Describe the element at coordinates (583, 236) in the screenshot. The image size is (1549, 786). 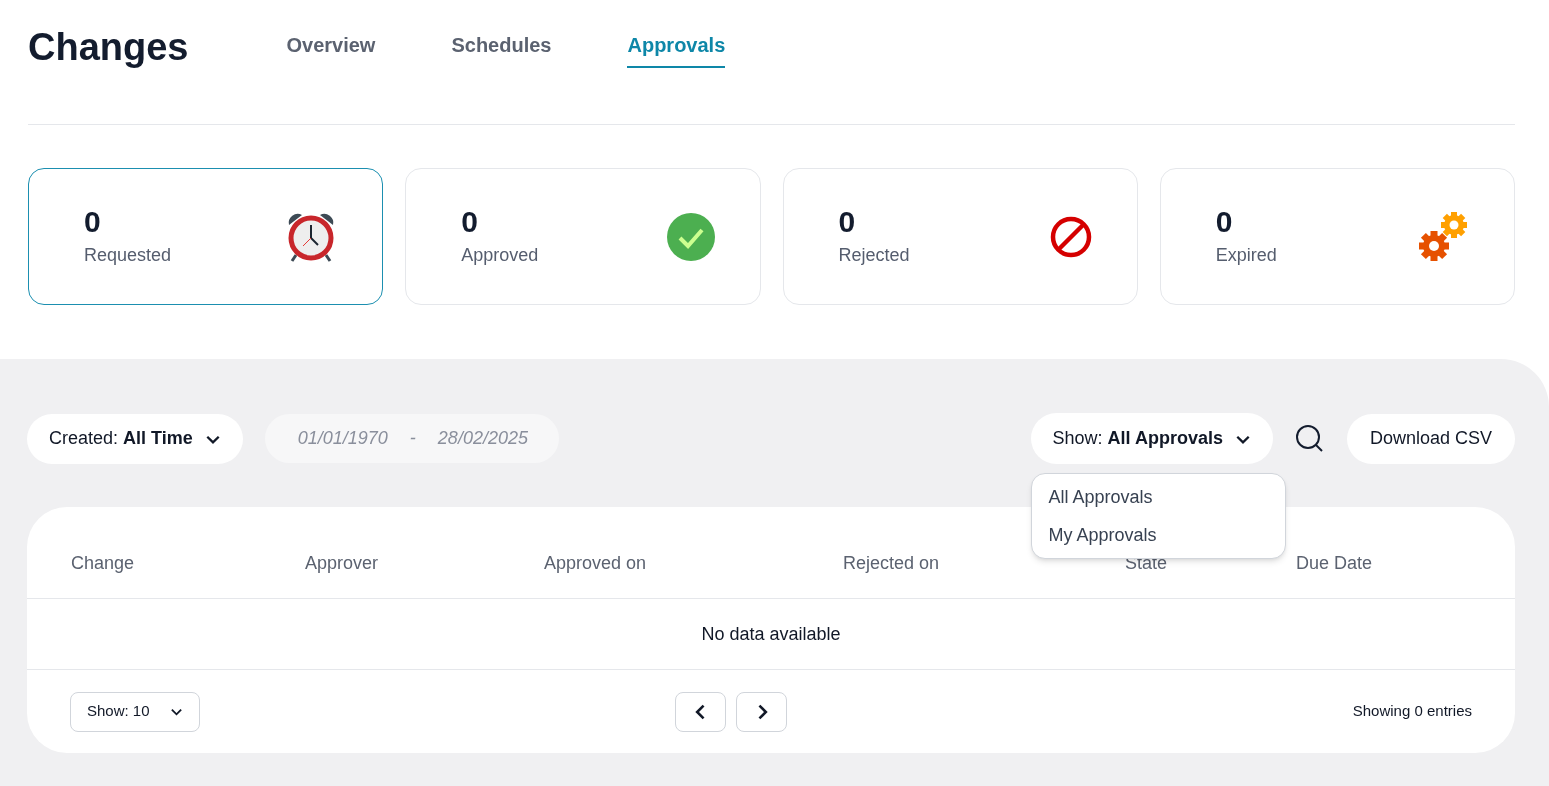
I see `stat-card: 0 Approved` at that location.